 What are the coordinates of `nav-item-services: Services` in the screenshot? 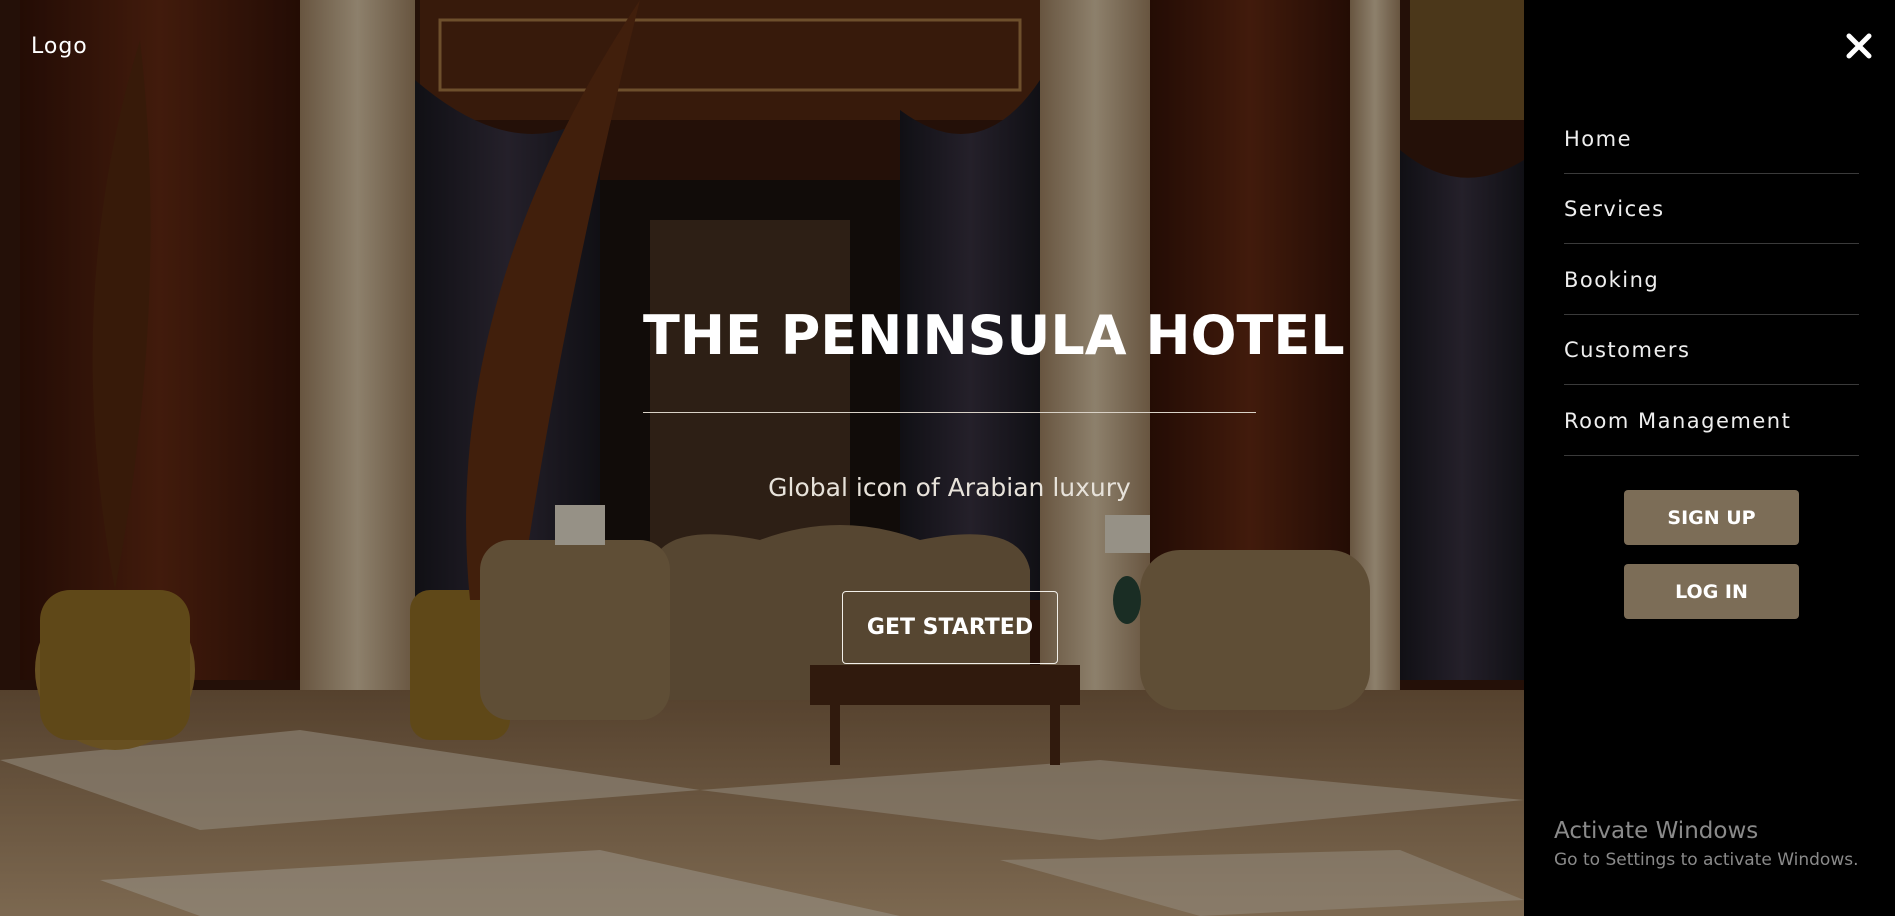 It's located at (1711, 209).